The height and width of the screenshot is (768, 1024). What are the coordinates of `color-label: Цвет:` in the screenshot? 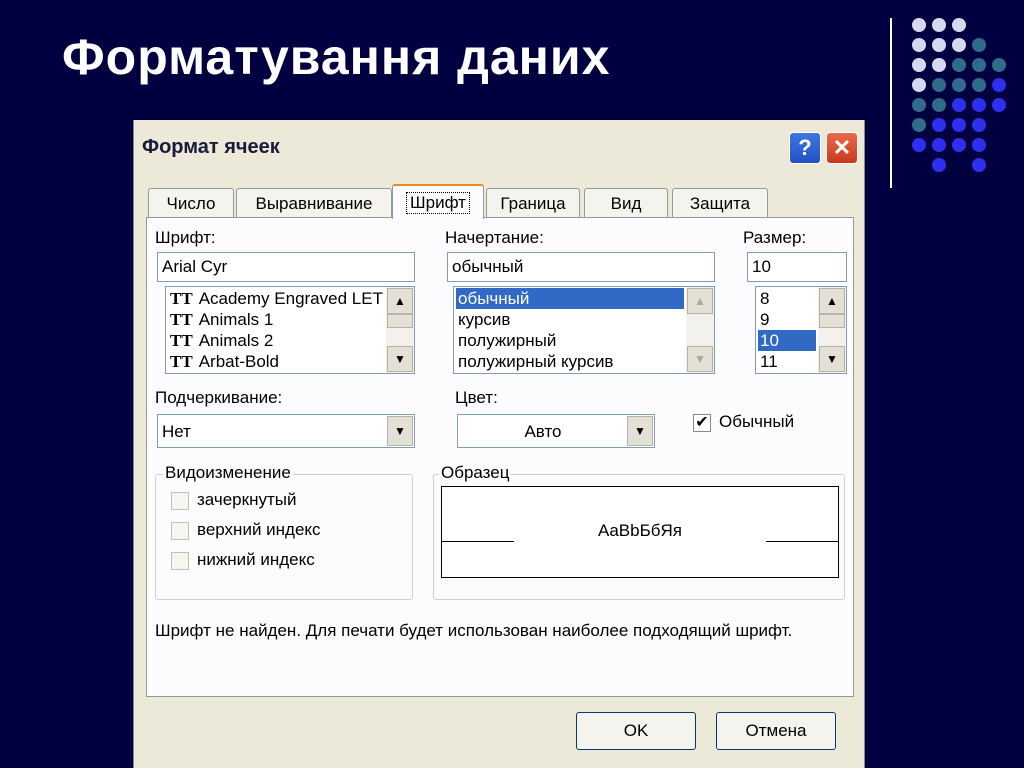 It's located at (476, 397).